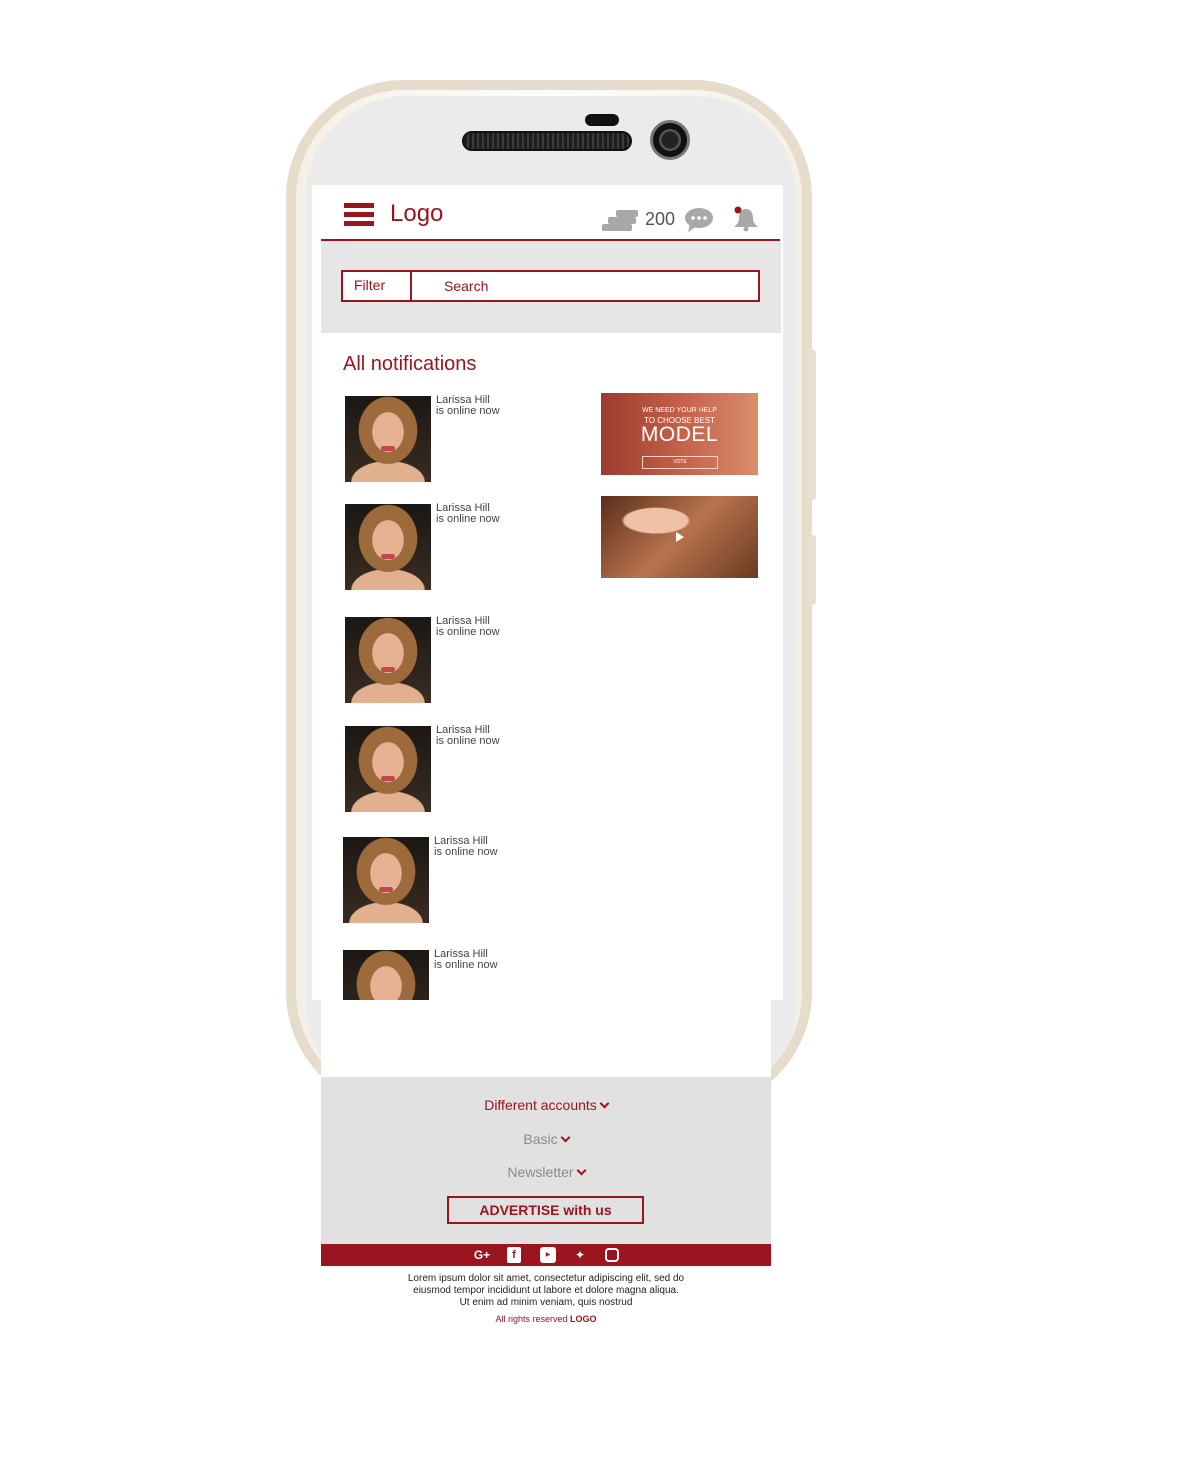 This screenshot has width=1181, height=1462. I want to click on banner-headline: MODEL, so click(679, 434).